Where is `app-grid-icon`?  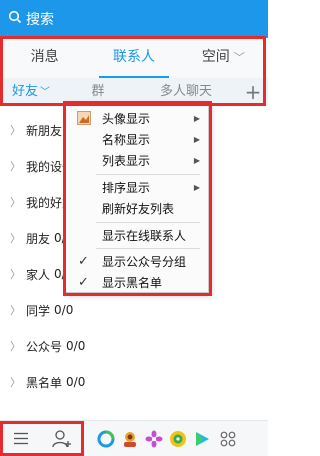 app-grid-icon is located at coordinates (228, 439).